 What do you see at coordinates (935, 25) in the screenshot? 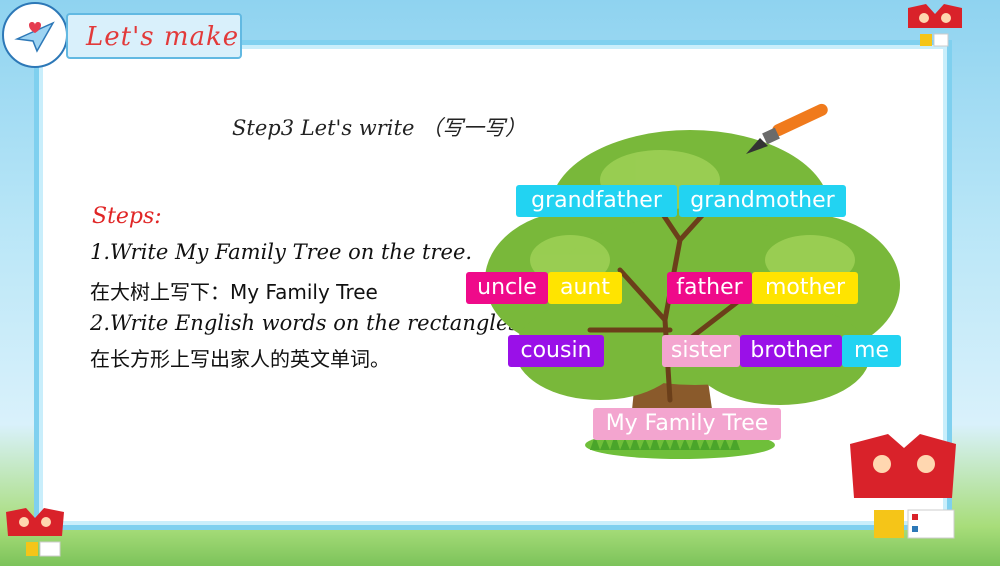
I see `mascot-corner-top-icon` at bounding box center [935, 25].